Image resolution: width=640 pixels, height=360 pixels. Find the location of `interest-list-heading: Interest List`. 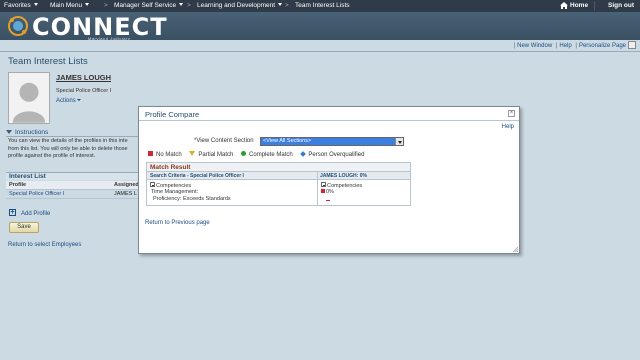

interest-list-heading: Interest List is located at coordinates (72, 176).